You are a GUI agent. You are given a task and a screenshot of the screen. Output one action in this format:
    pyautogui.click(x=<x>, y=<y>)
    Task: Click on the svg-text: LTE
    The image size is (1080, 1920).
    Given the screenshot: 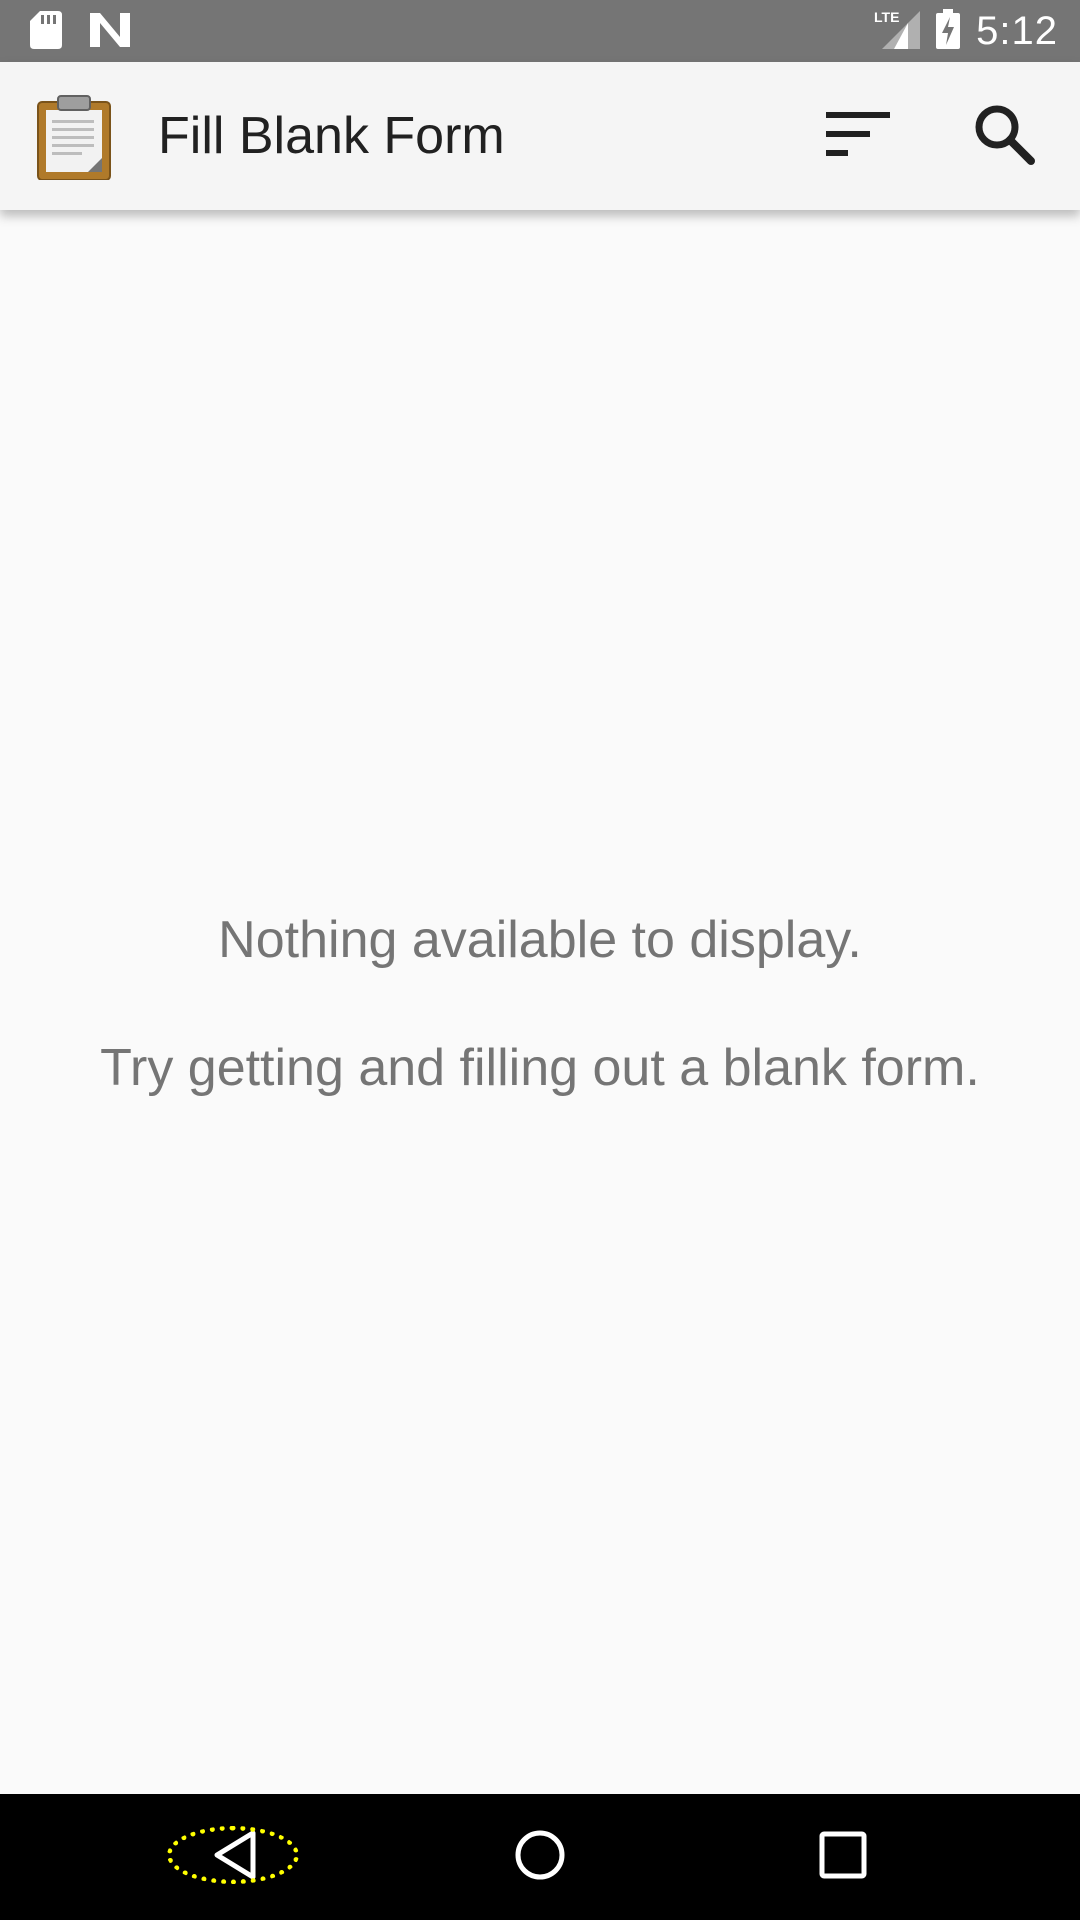 What is the action you would take?
    pyautogui.click(x=886, y=17)
    